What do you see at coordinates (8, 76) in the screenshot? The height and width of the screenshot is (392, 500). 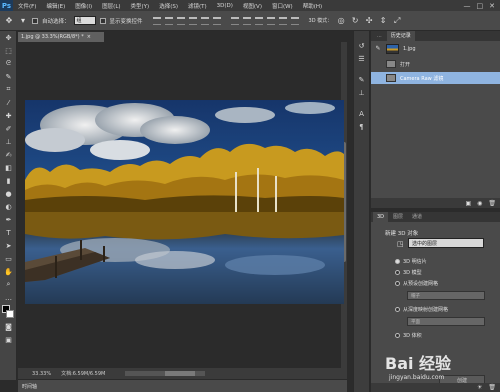 I see `quick-select-tool-icon: ✎` at bounding box center [8, 76].